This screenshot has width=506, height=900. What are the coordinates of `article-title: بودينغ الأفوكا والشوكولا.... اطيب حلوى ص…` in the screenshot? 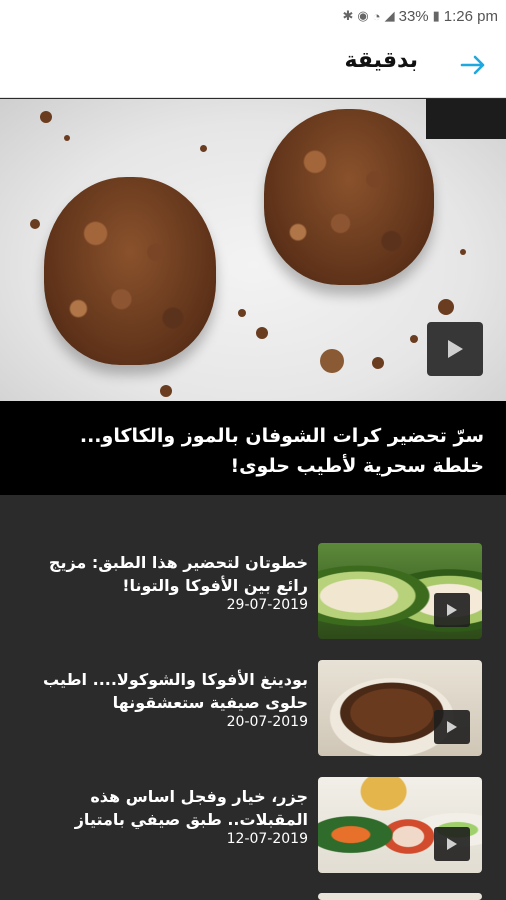 It's located at (164, 691).